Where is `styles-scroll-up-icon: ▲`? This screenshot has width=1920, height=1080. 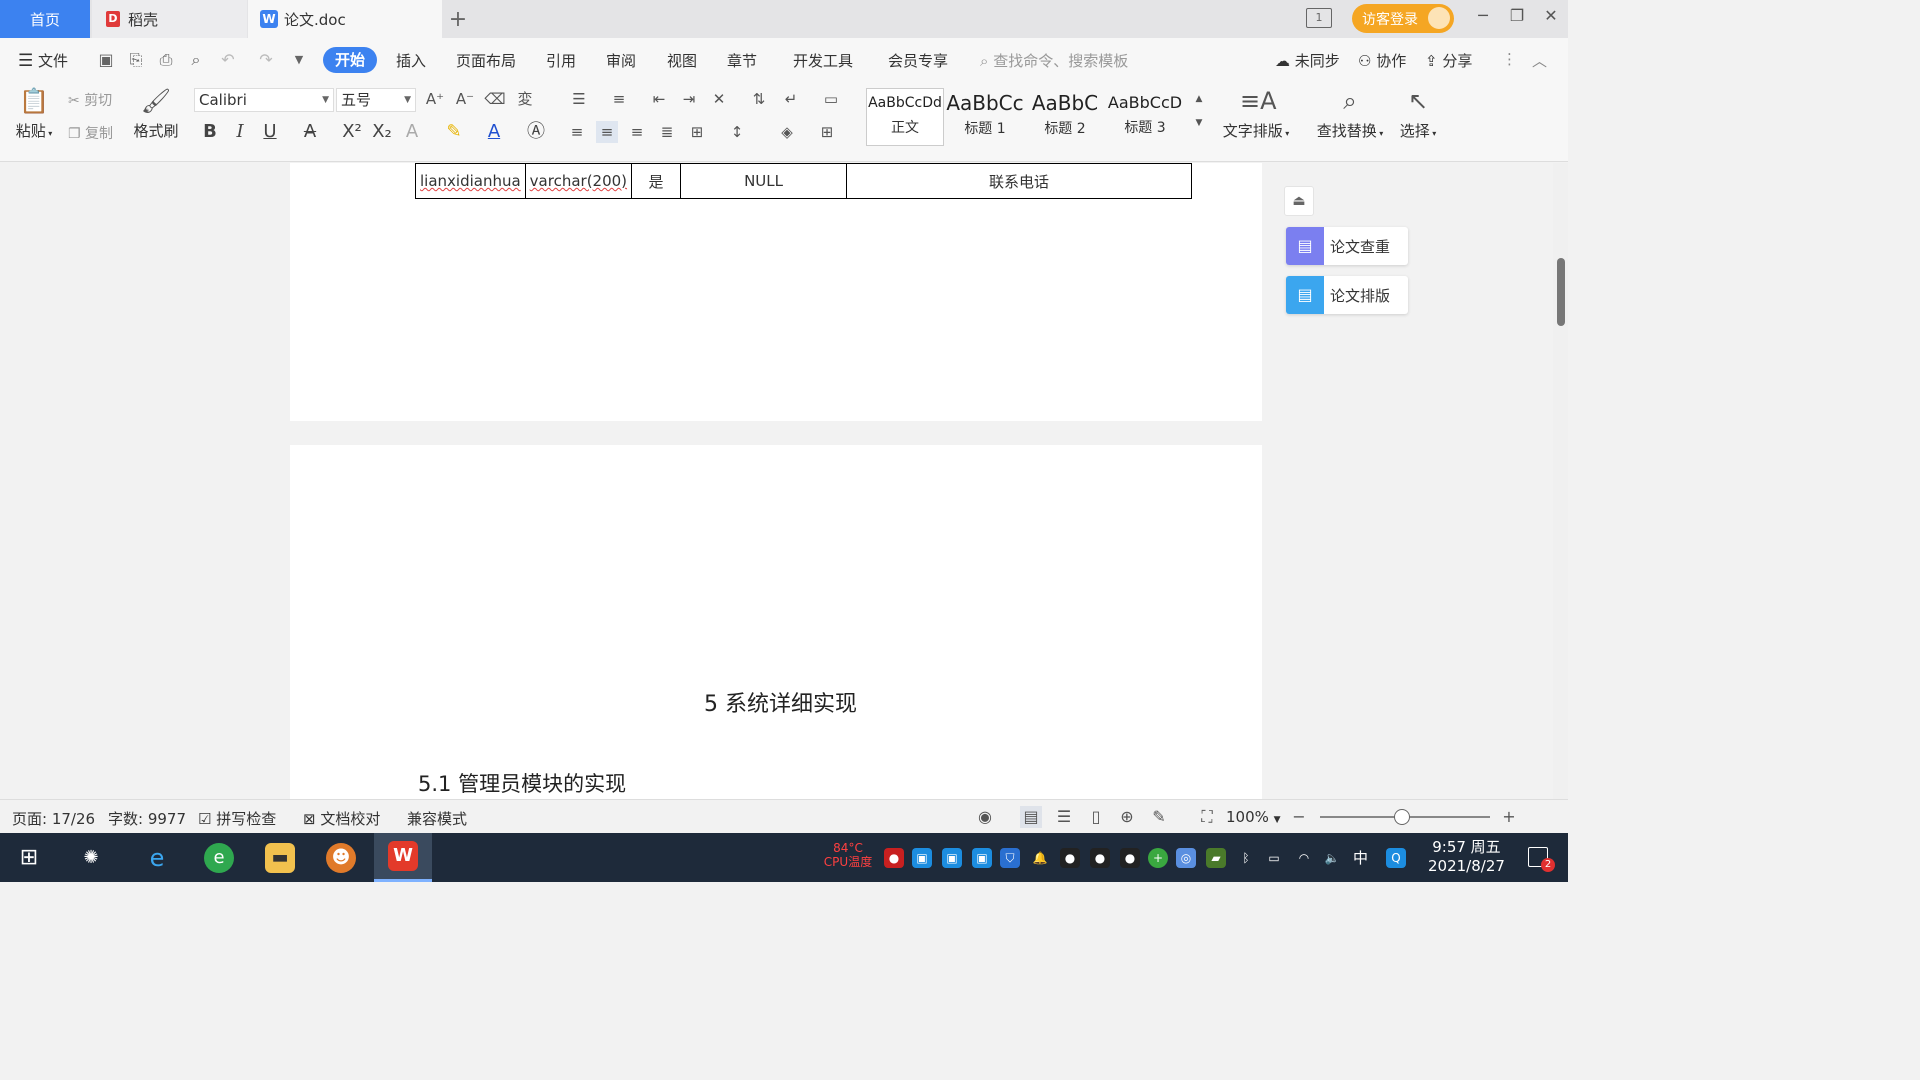
styles-scroll-up-icon: ▲ is located at coordinates (1199, 99).